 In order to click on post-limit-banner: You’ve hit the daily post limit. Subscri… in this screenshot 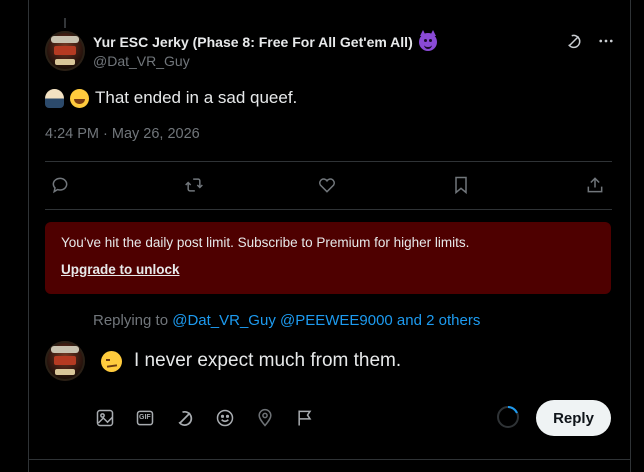, I will do `click(328, 258)`.